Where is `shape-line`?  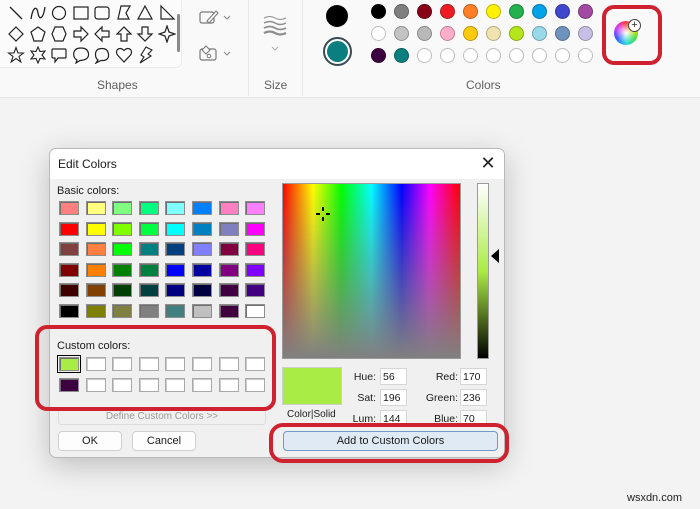
shape-line is located at coordinates (16, 13).